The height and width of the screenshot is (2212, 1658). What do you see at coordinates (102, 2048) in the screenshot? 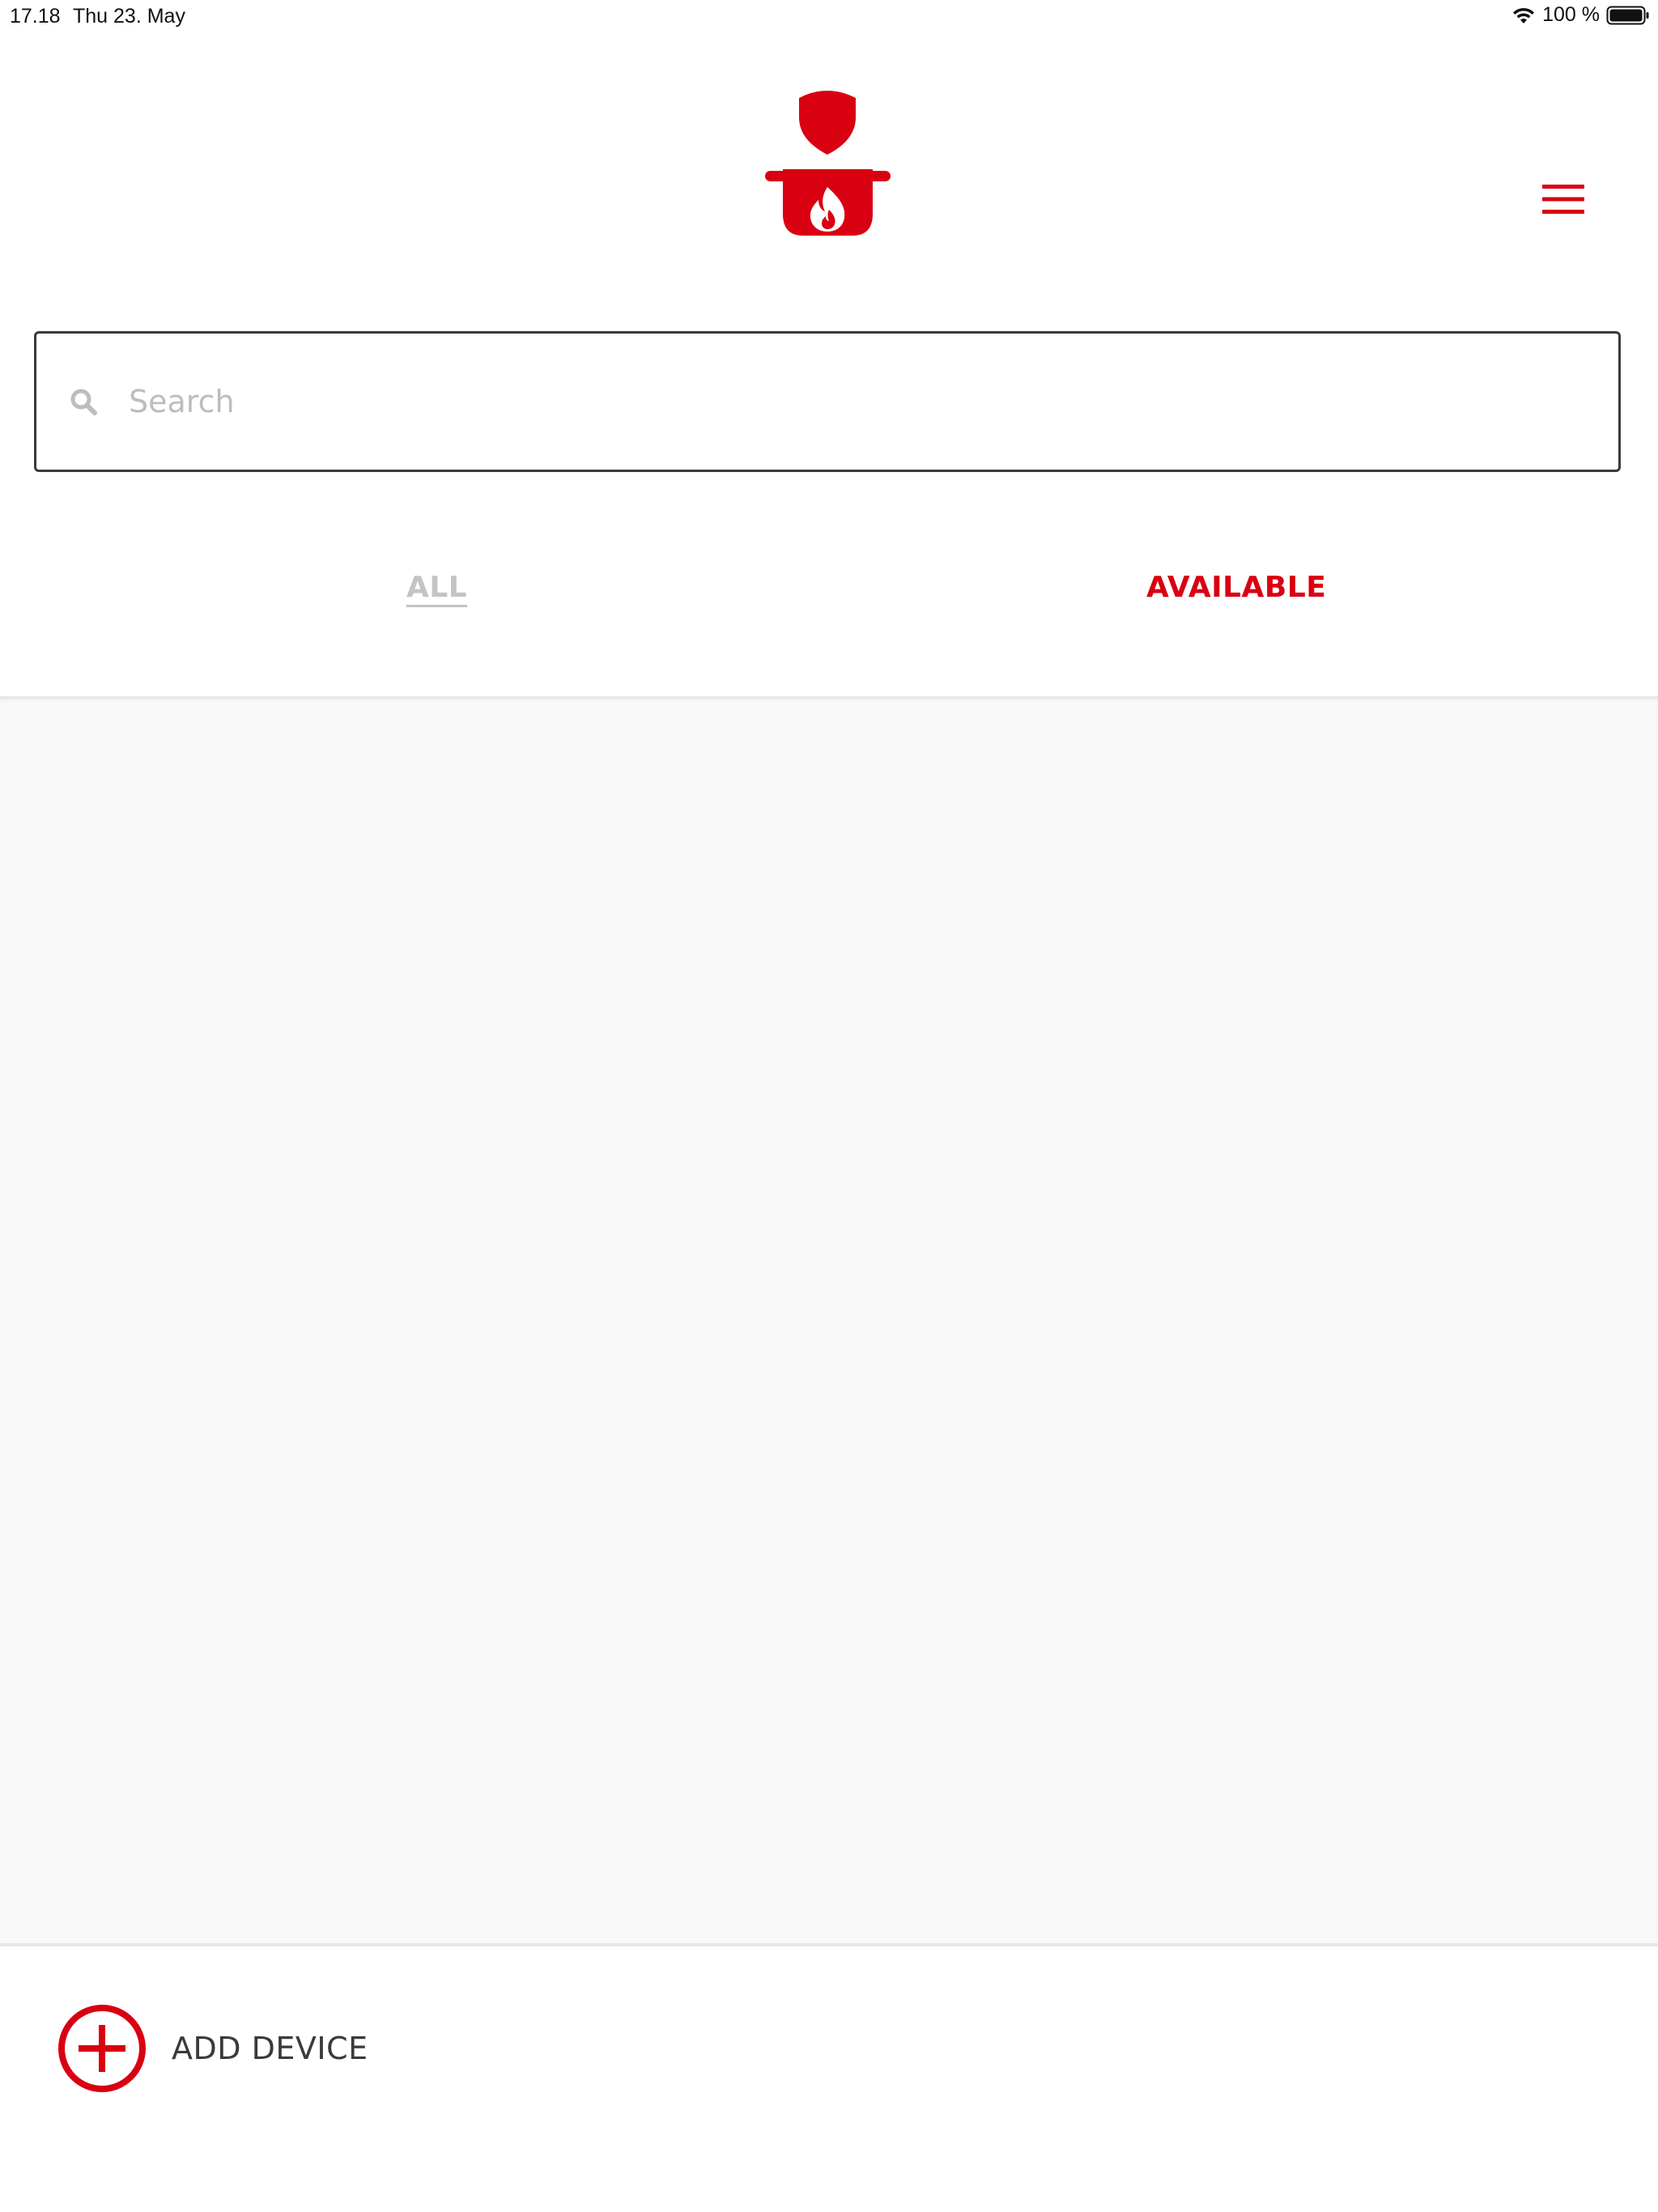
I see `plus-circle-icon` at bounding box center [102, 2048].